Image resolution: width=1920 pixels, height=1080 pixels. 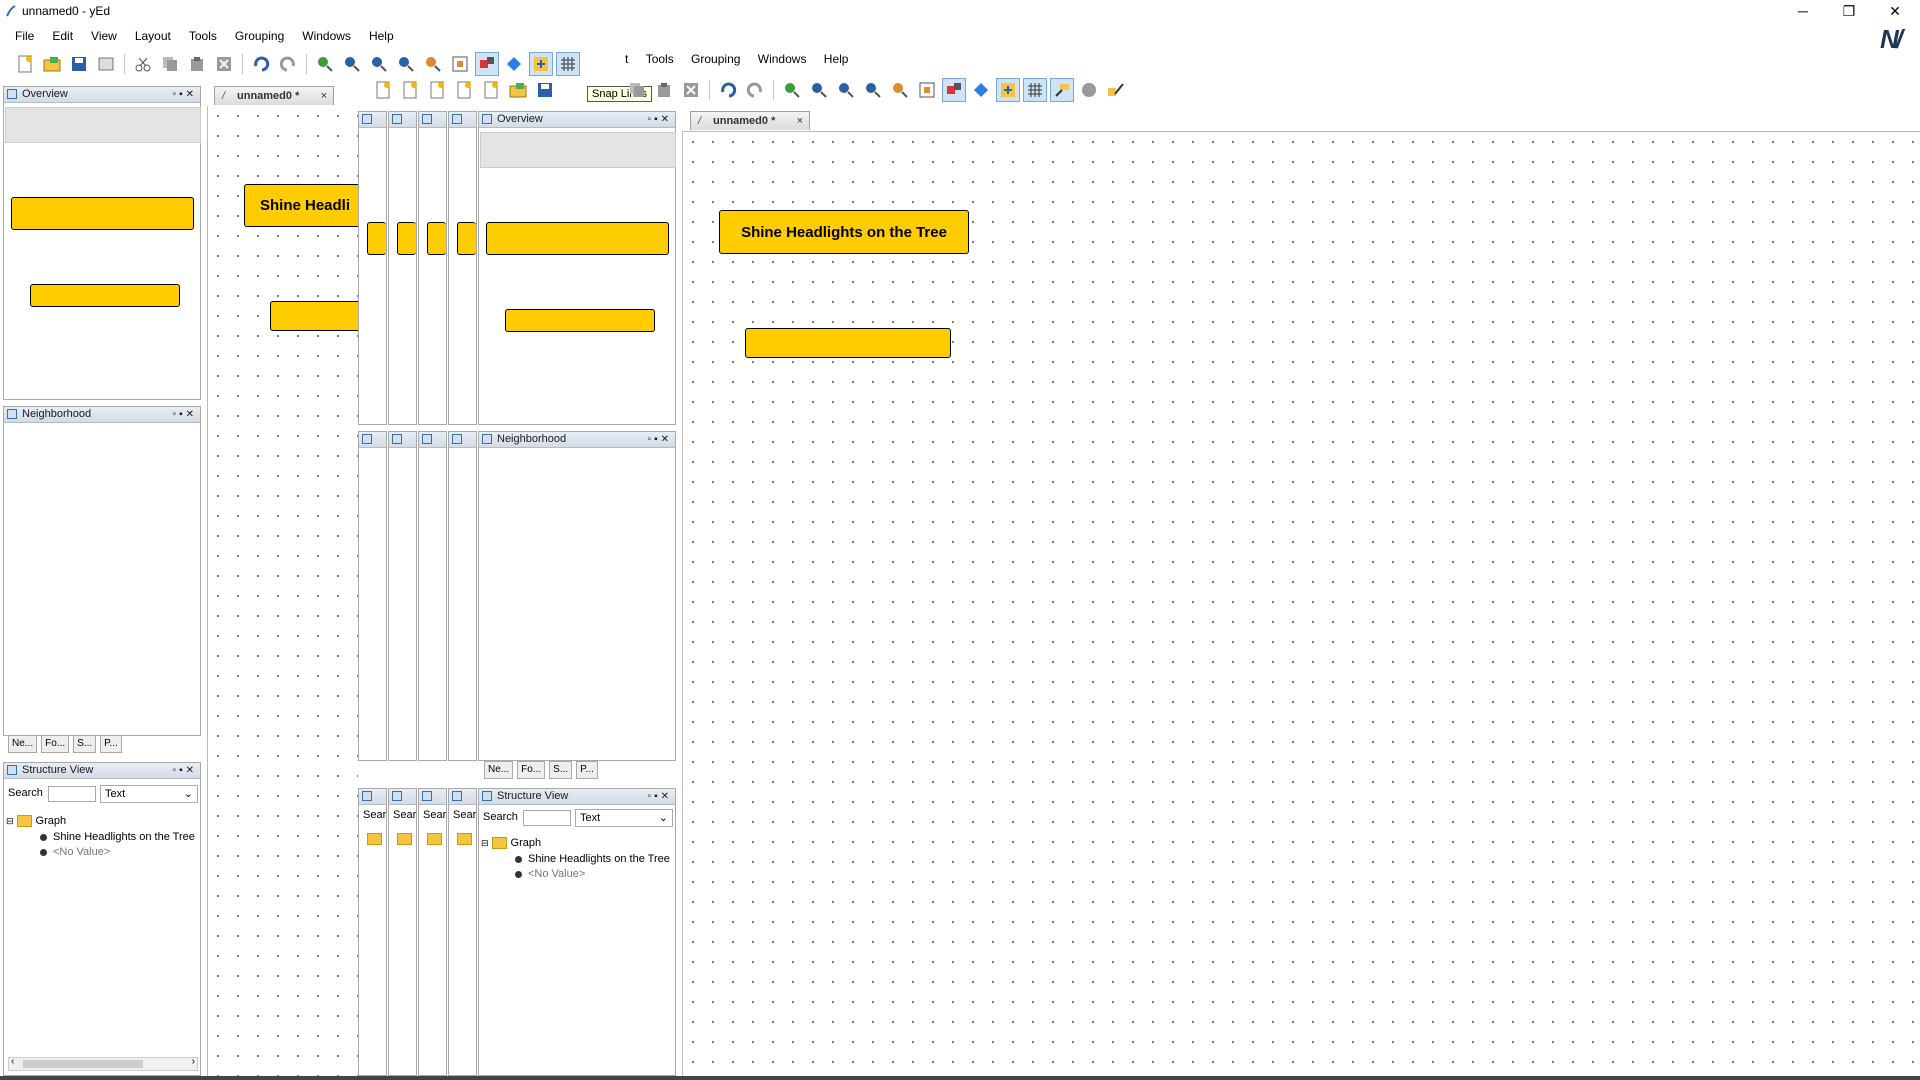 I want to click on menu-edit: Edit, so click(x=62, y=36).